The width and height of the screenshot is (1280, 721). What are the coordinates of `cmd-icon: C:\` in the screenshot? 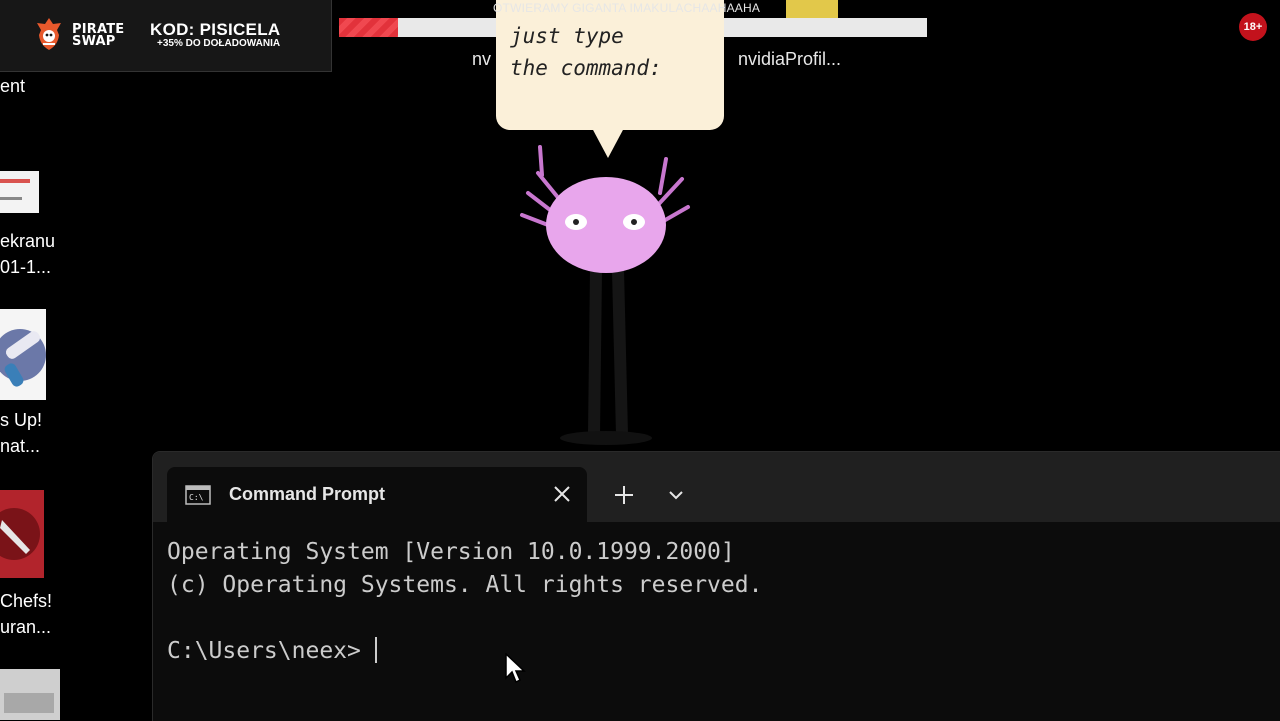 It's located at (198, 495).